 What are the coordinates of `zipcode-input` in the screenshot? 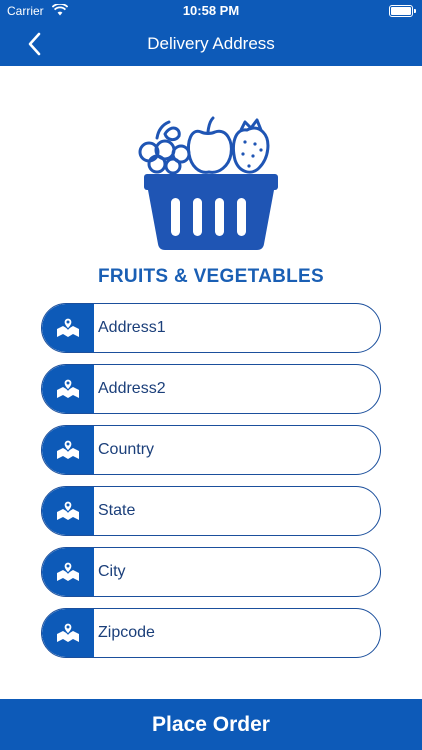 It's located at (233, 633).